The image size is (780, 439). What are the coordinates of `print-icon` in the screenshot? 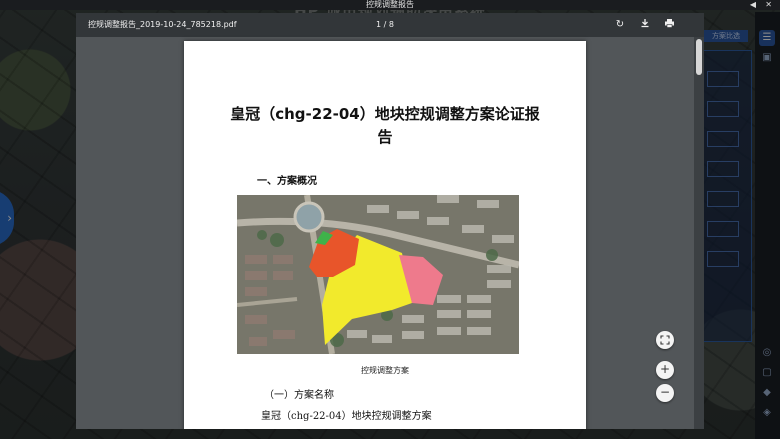 It's located at (669, 25).